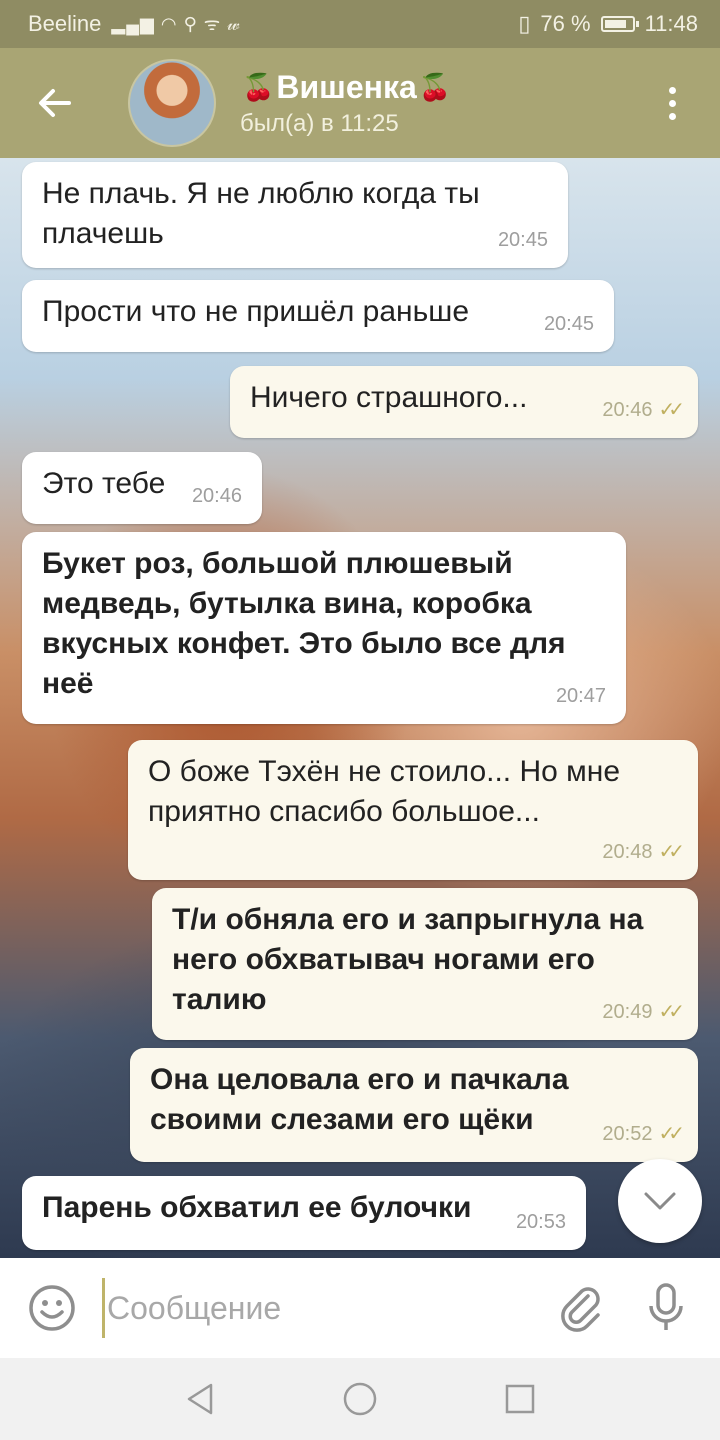 This screenshot has height=1440, width=720. Describe the element at coordinates (65, 23) in the screenshot. I see `carrier-label: Beeline` at that location.